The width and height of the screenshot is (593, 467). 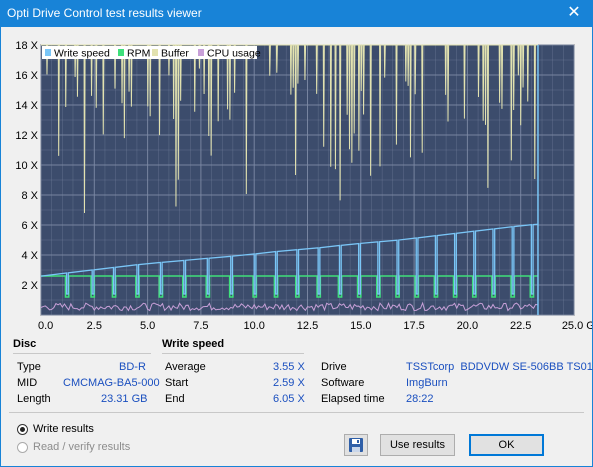 What do you see at coordinates (29, 286) in the screenshot?
I see `y-tick-label: 2 X` at bounding box center [29, 286].